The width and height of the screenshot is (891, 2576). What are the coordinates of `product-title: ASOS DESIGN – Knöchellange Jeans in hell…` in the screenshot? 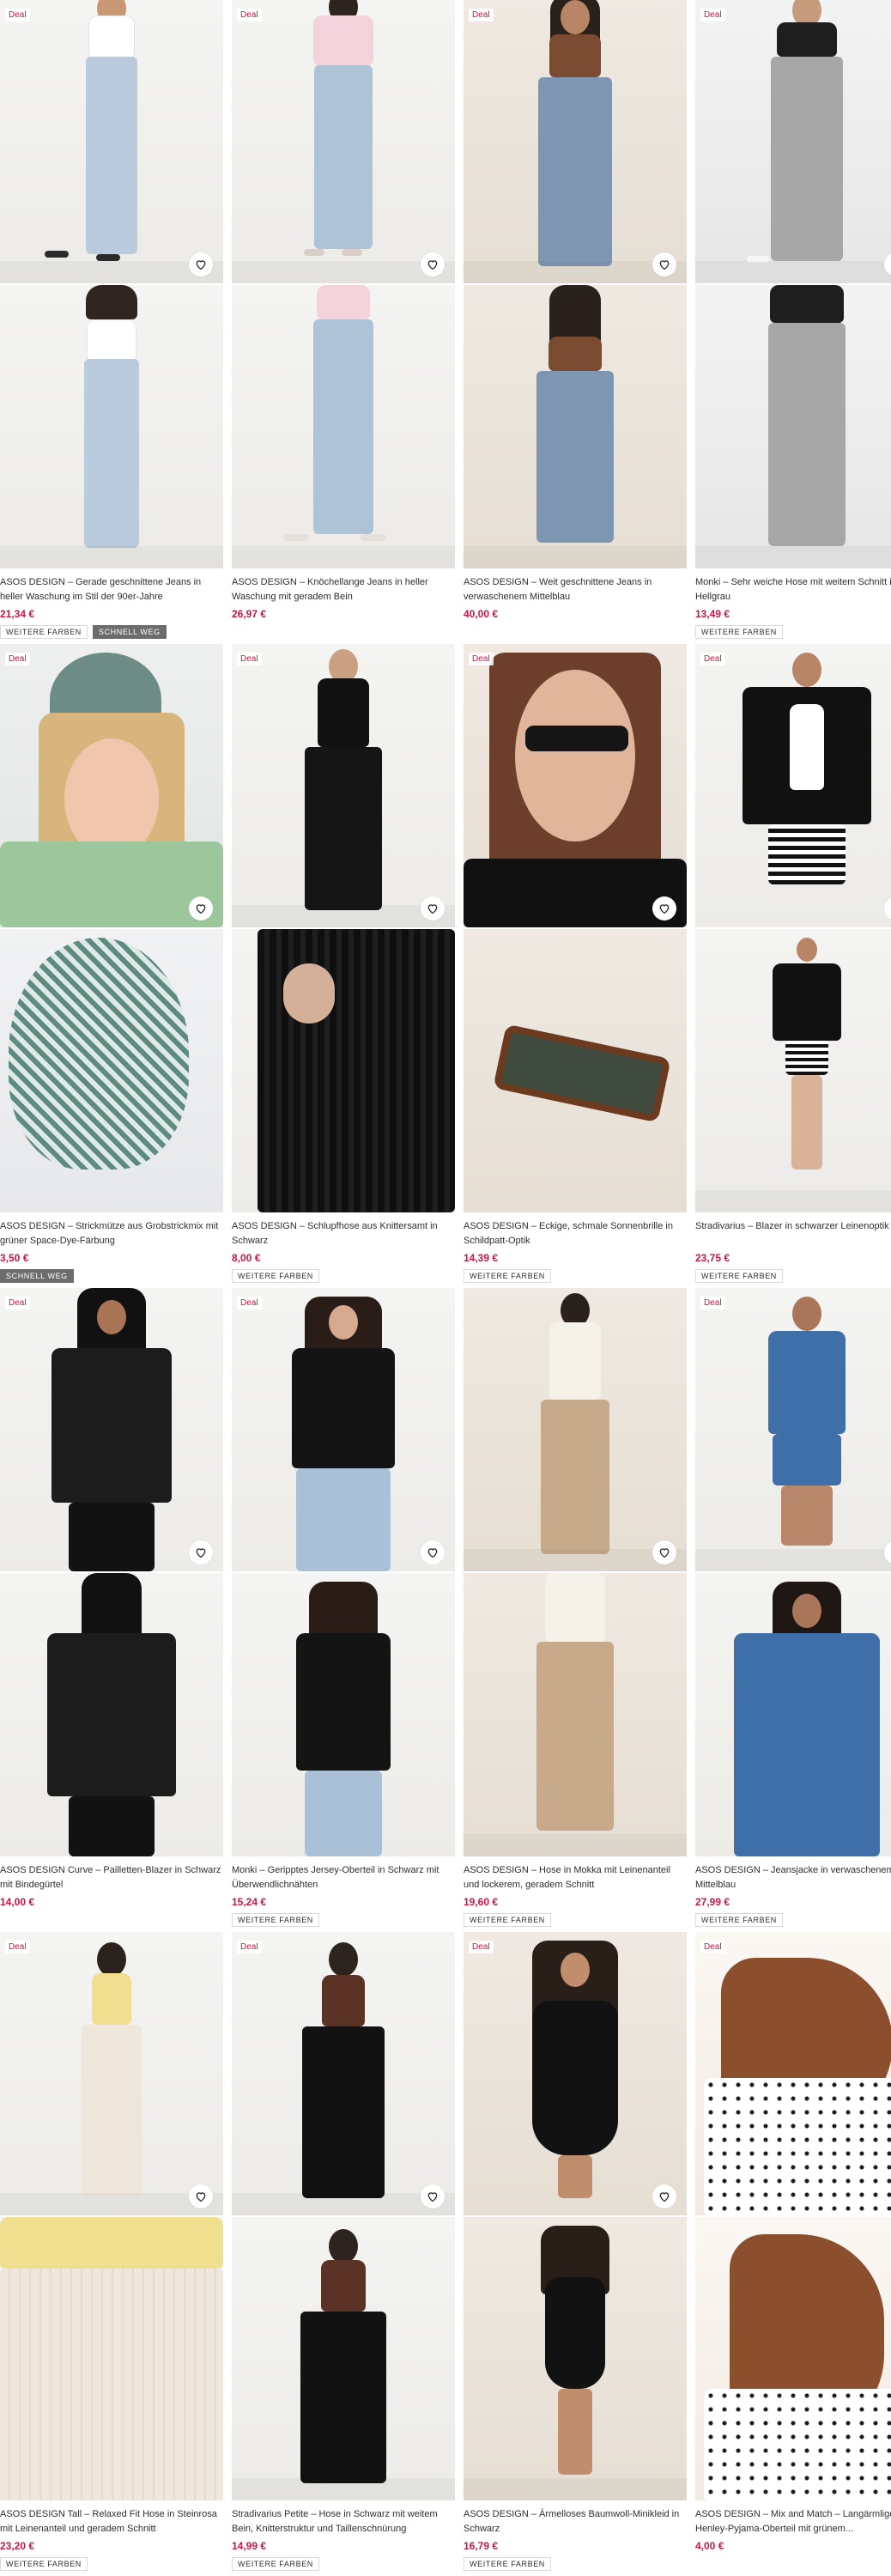 It's located at (344, 590).